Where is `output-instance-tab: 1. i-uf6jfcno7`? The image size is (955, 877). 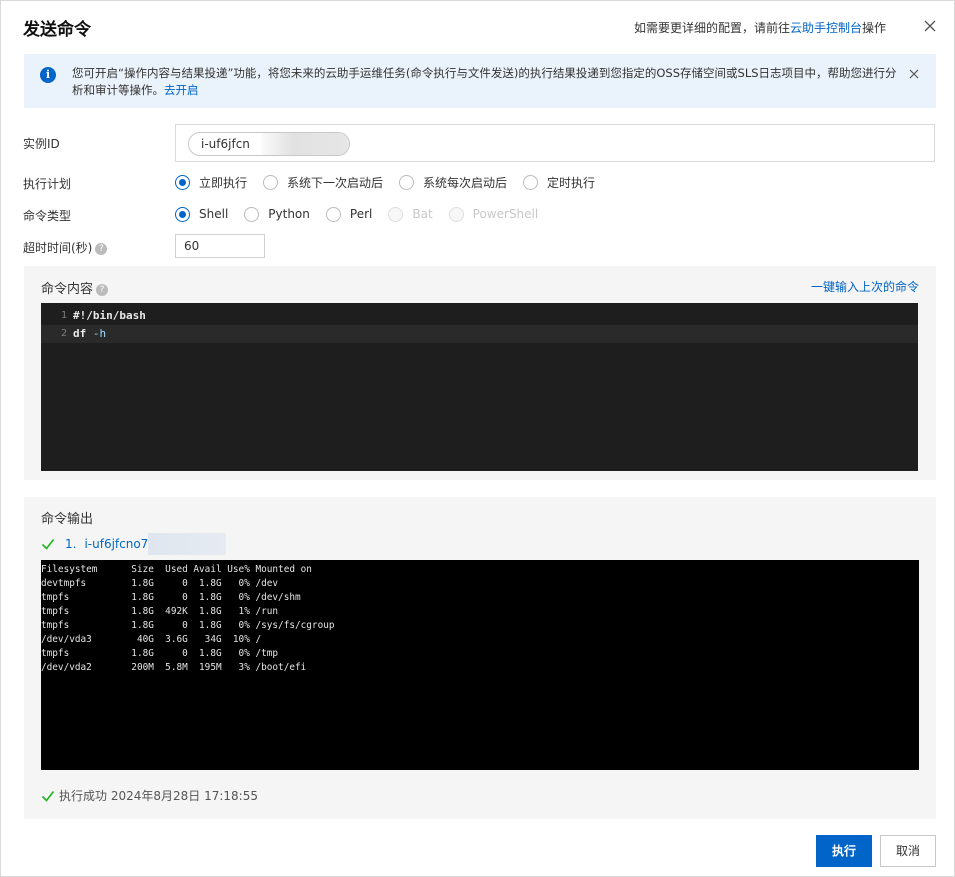 output-instance-tab: 1. i-uf6jfcno7 is located at coordinates (134, 544).